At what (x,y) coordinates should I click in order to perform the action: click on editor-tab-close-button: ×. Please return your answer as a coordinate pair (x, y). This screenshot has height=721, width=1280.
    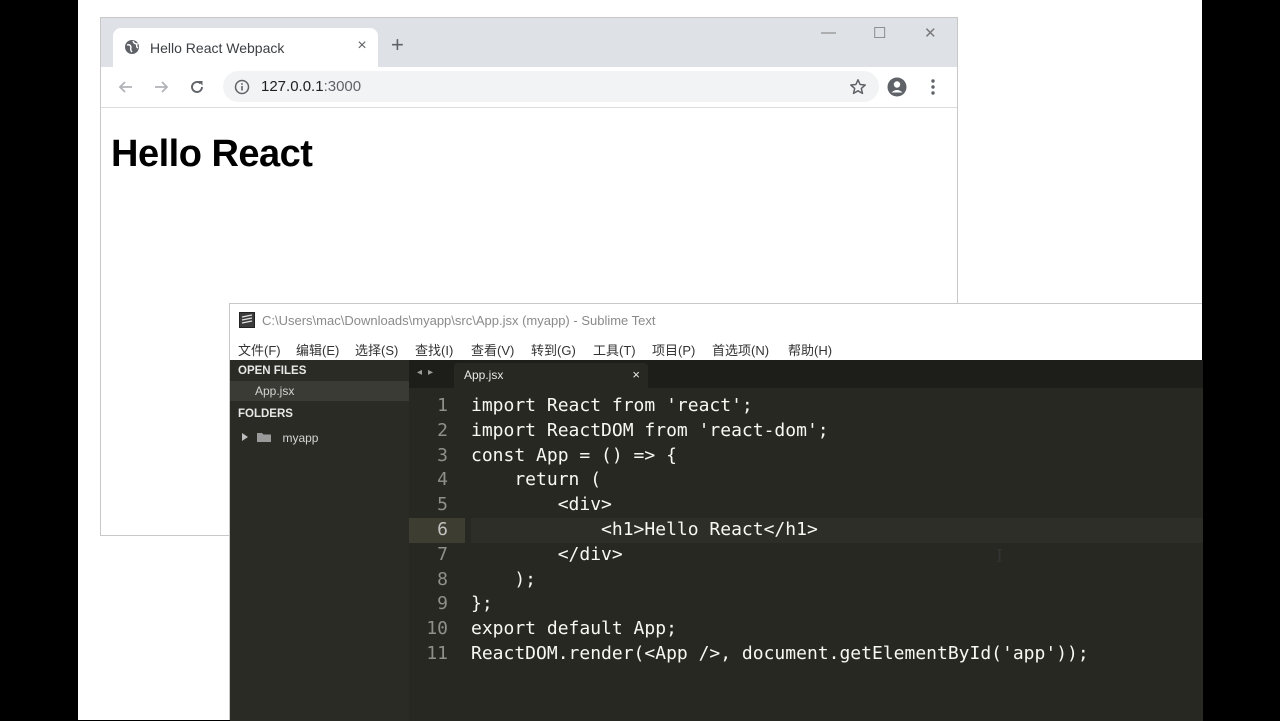
    Looking at the image, I should click on (636, 374).